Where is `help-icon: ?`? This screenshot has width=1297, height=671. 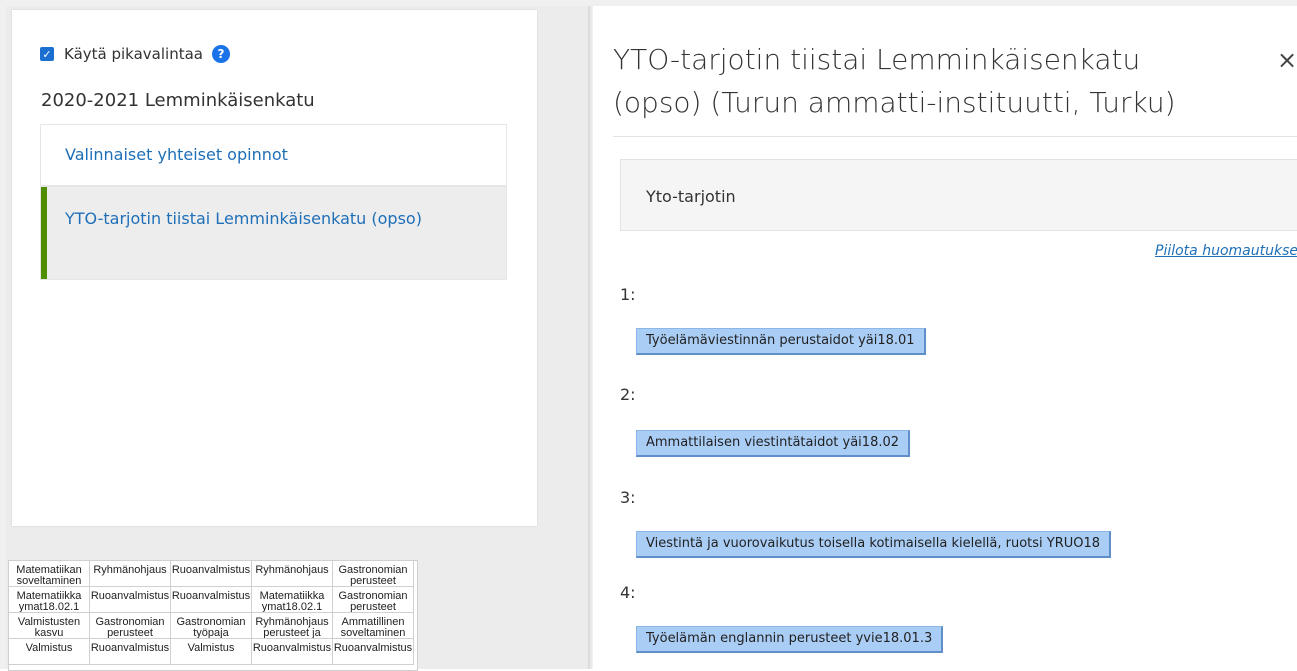
help-icon: ? is located at coordinates (220, 54).